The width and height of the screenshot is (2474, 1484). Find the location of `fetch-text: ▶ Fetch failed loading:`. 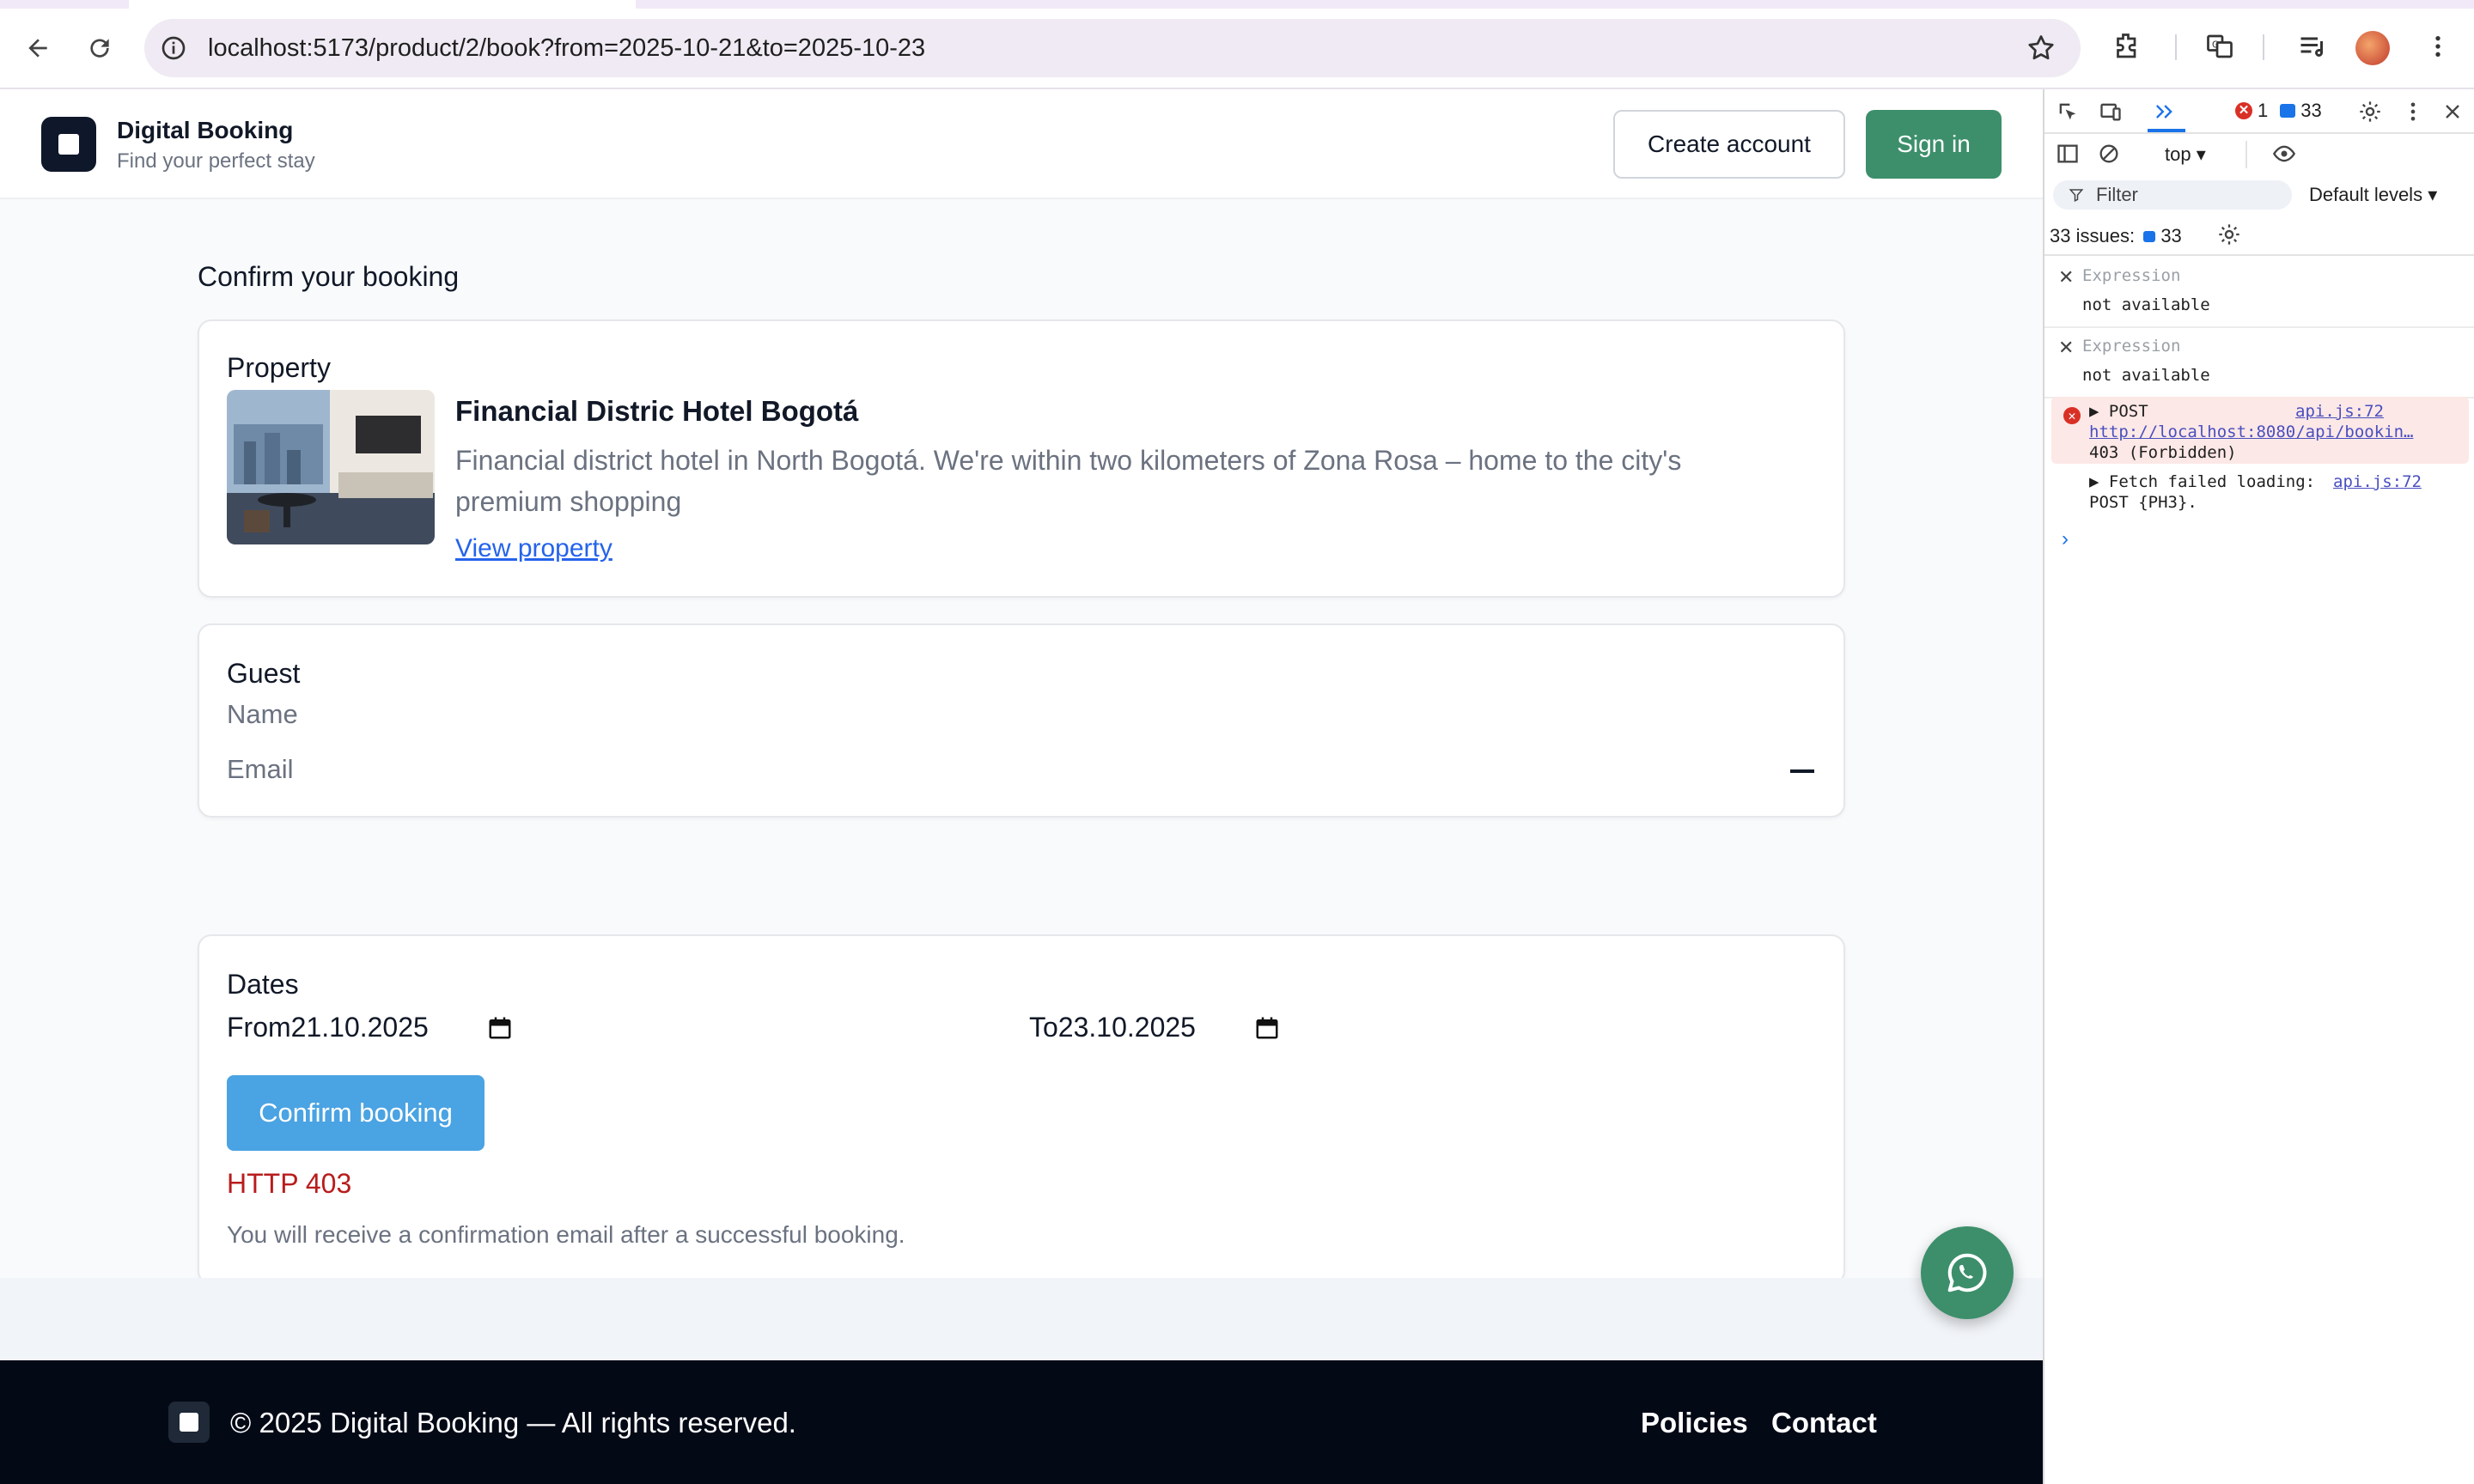

fetch-text: ▶ Fetch failed loading: is located at coordinates (2202, 482).